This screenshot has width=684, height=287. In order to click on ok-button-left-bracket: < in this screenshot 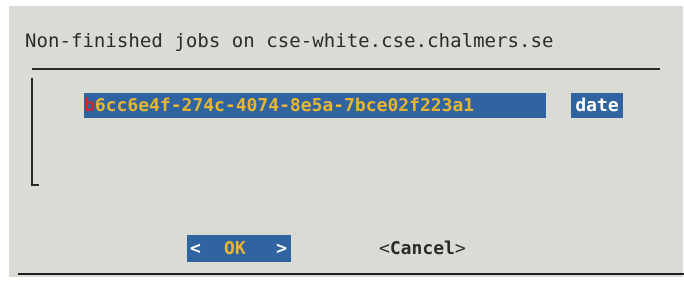, I will do `click(195, 248)`.